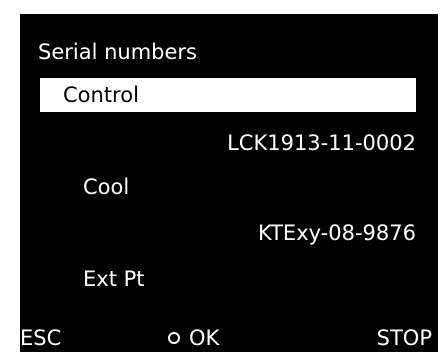 The width and height of the screenshot is (448, 352). Describe the element at coordinates (106, 187) in the screenshot. I see `menu-item-cool: Cool` at that location.